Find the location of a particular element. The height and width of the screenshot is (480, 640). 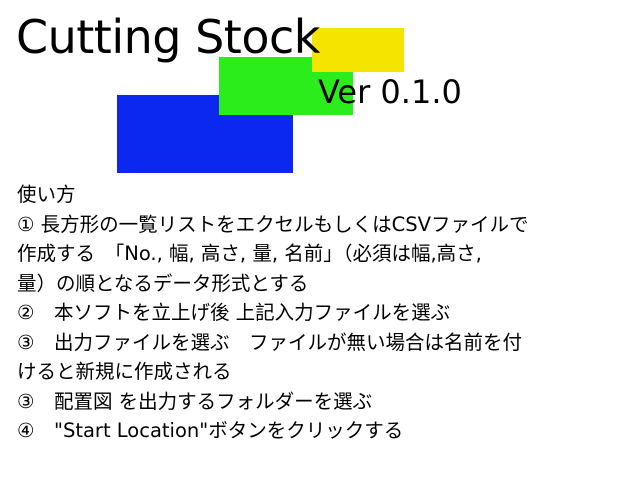

instruction-line: 作成する 「No., 幅, 高さ, 量, 名前」（必須は幅,高さ, is located at coordinates (249, 253).